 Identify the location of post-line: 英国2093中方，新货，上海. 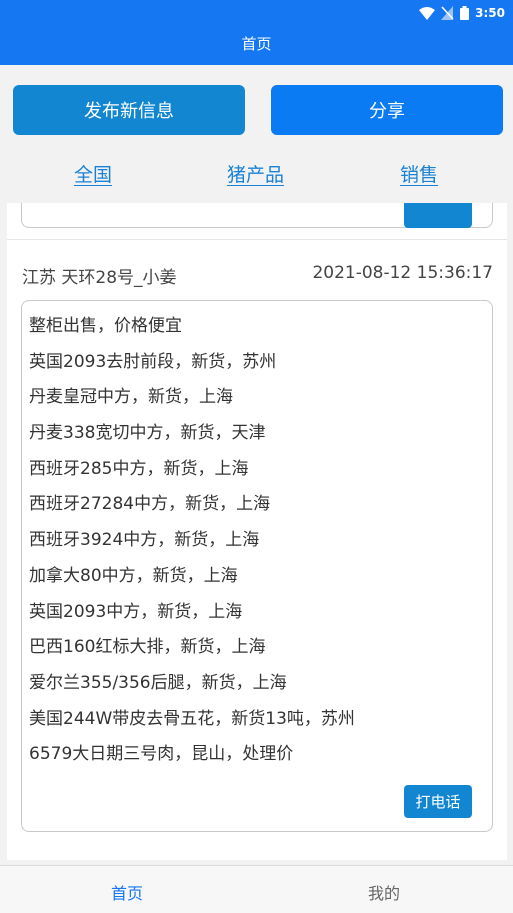
(136, 611).